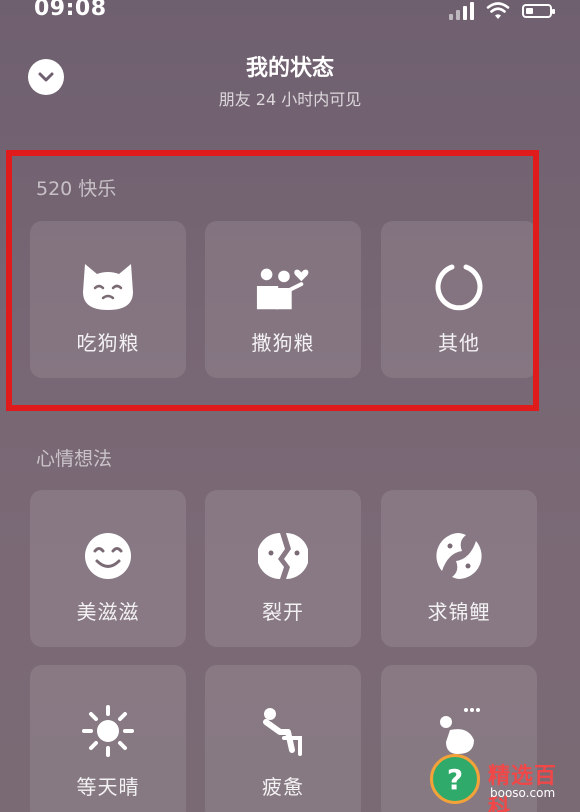 This screenshot has width=580, height=812. Describe the element at coordinates (108, 287) in the screenshot. I see `cat-face-icon` at that location.